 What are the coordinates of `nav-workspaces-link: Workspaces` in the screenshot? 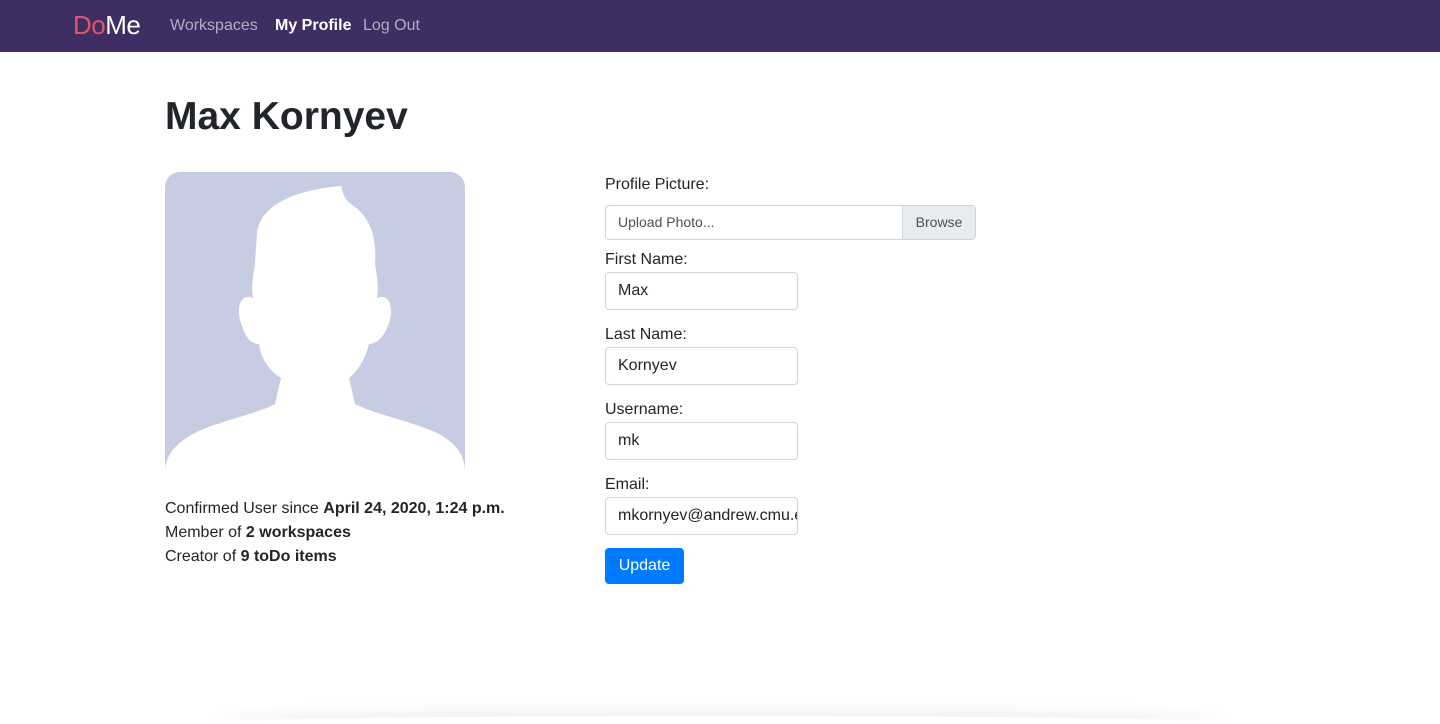 It's located at (214, 26).